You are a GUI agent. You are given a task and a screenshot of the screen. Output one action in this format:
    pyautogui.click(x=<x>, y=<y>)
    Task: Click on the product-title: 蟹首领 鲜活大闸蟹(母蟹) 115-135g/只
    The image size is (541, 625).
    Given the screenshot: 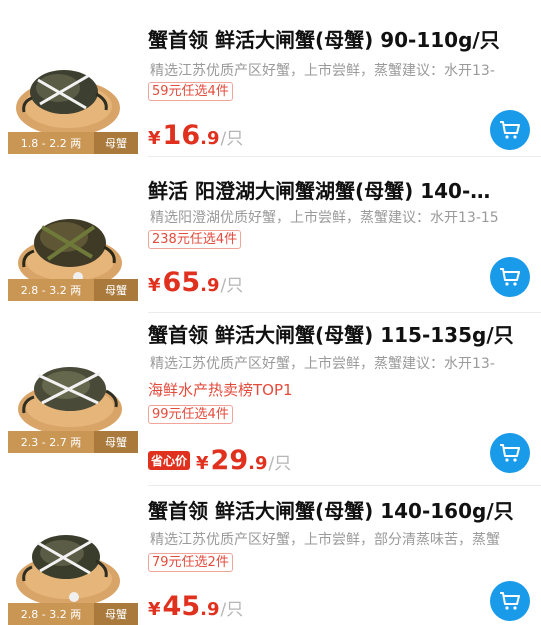 What is the action you would take?
    pyautogui.click(x=337, y=333)
    